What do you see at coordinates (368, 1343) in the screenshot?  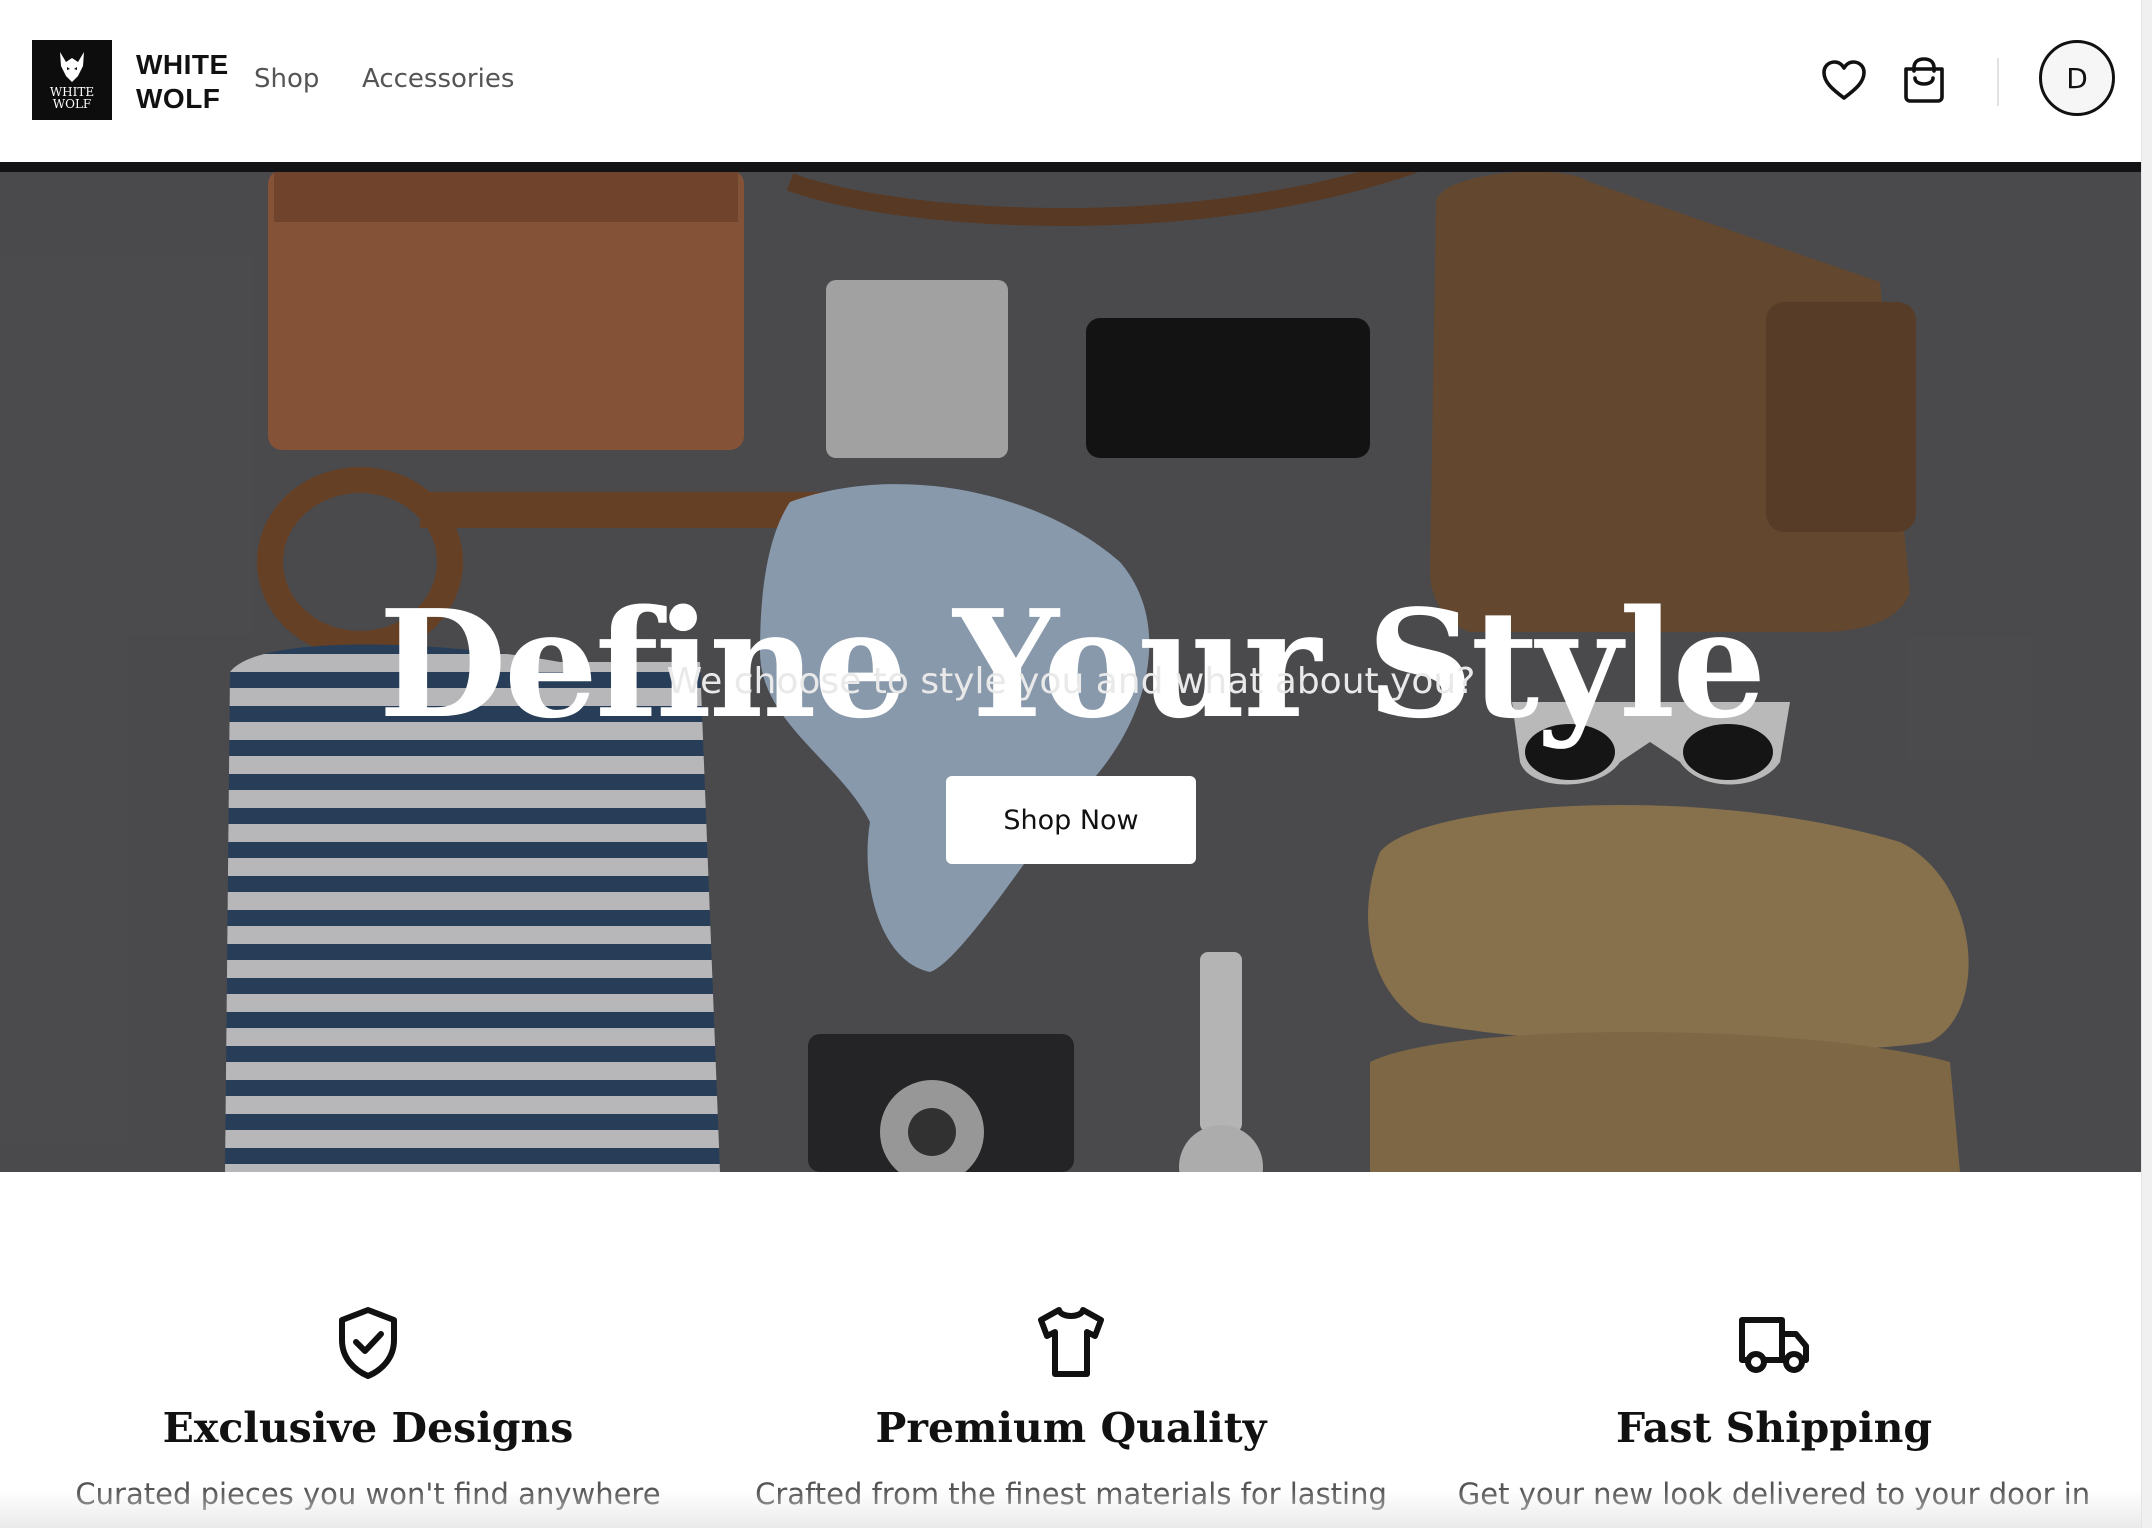 I see `shield-check-icon` at bounding box center [368, 1343].